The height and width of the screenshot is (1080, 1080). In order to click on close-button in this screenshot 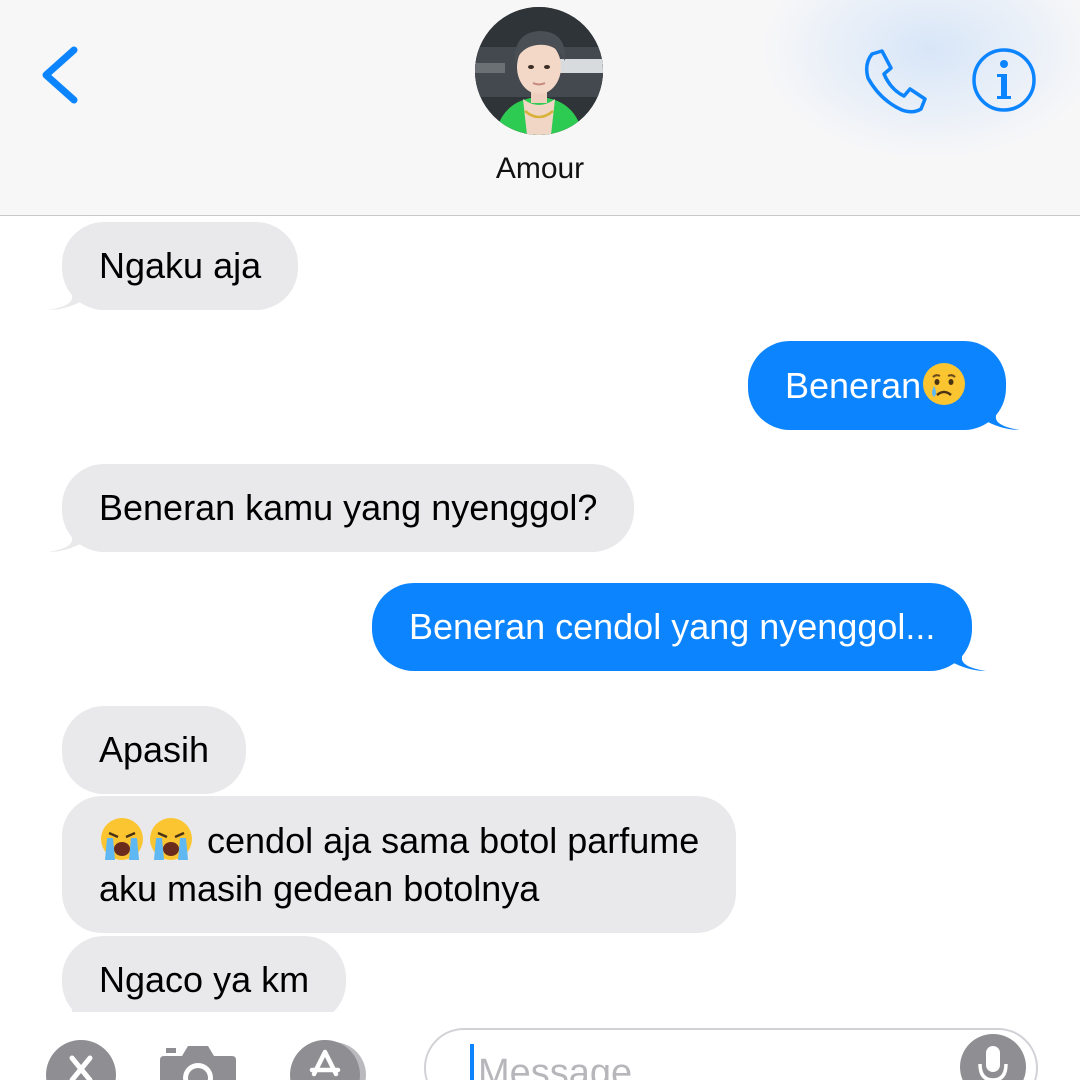, I will do `click(81, 1060)`.